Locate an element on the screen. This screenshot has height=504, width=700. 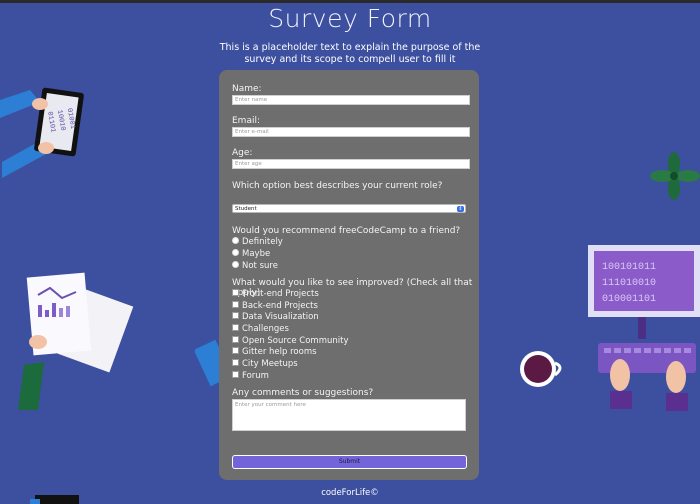
checkbox-back-end: Back-end Projects is located at coordinates (275, 306).